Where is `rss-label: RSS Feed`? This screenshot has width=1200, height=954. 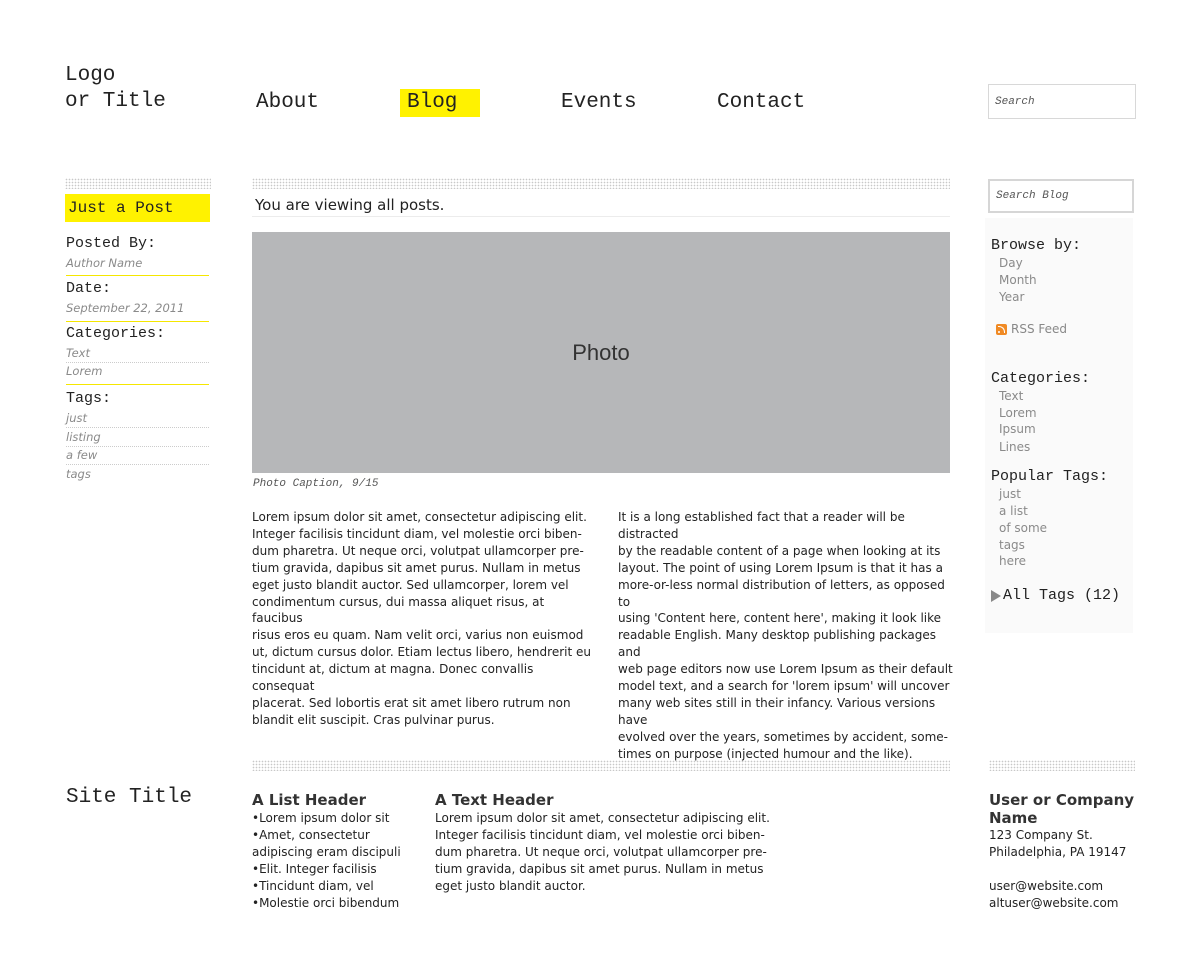 rss-label: RSS Feed is located at coordinates (1039, 329).